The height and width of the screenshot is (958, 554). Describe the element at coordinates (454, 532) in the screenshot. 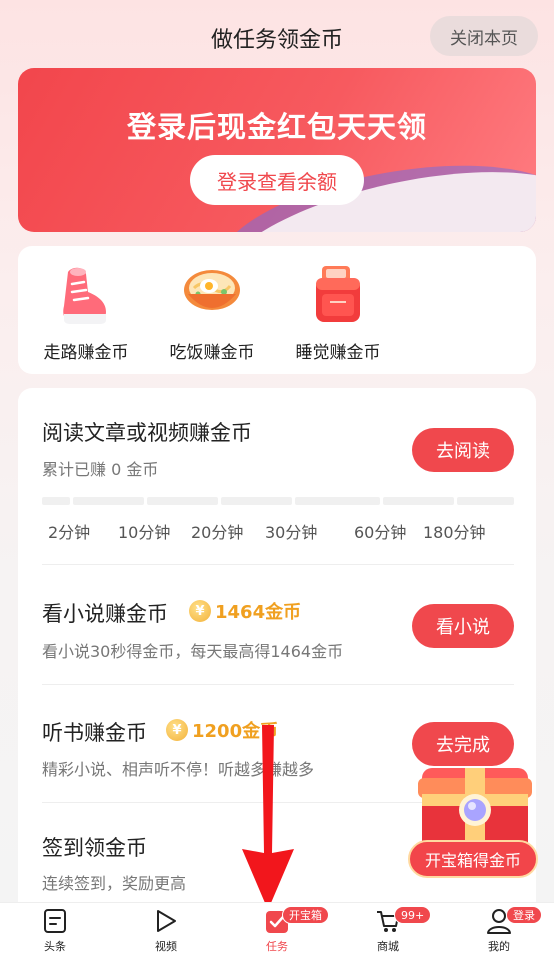

I see `progress-tick-label: 180分钟` at that location.